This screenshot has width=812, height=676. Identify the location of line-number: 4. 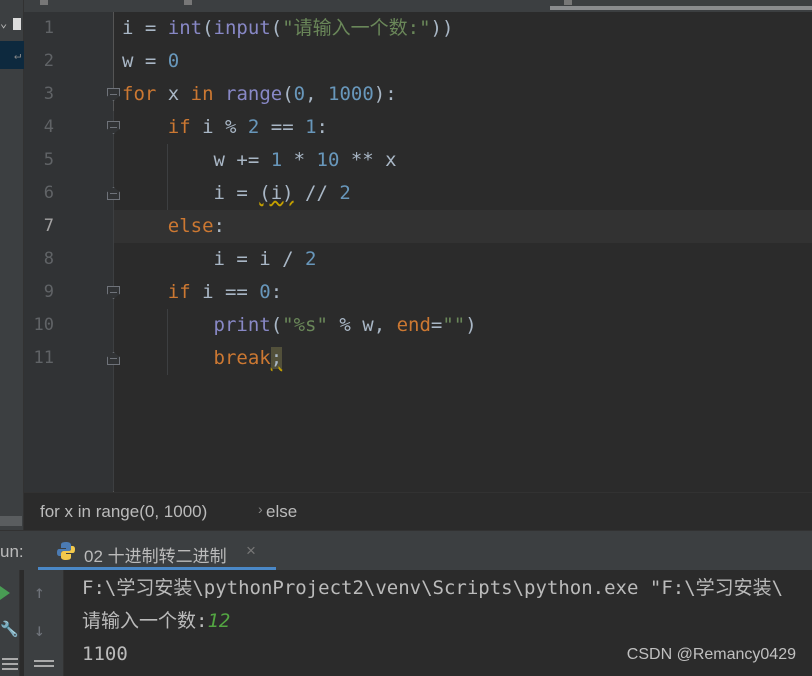
(48, 127).